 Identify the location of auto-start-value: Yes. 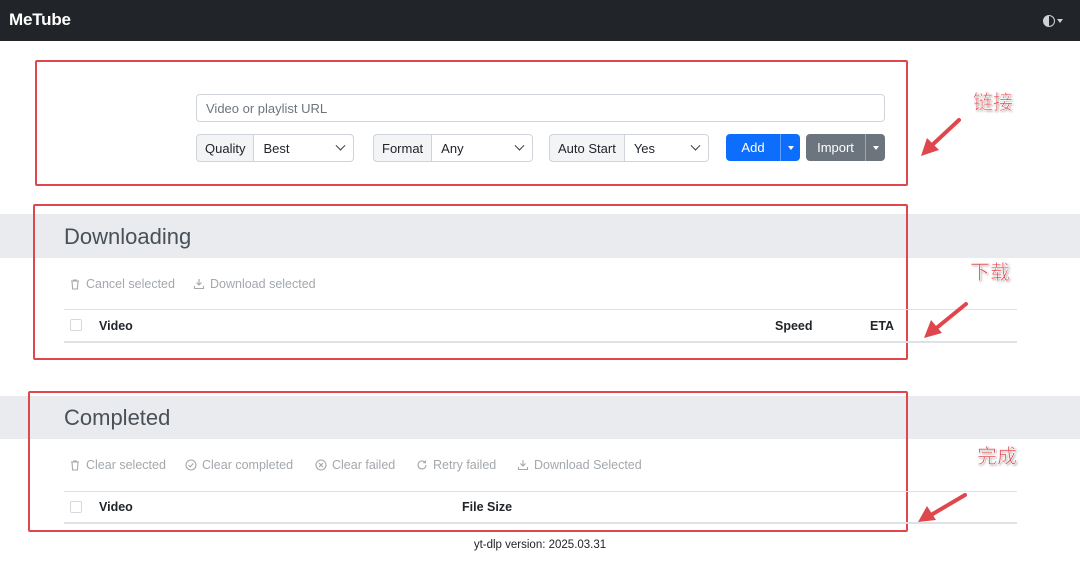
(644, 148).